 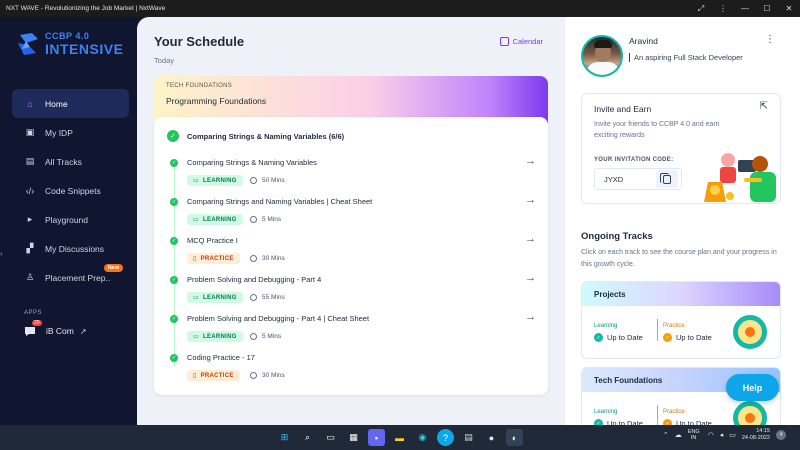 What do you see at coordinates (70, 219) in the screenshot?
I see `sidebar-item-playground: ▸ Playground` at bounding box center [70, 219].